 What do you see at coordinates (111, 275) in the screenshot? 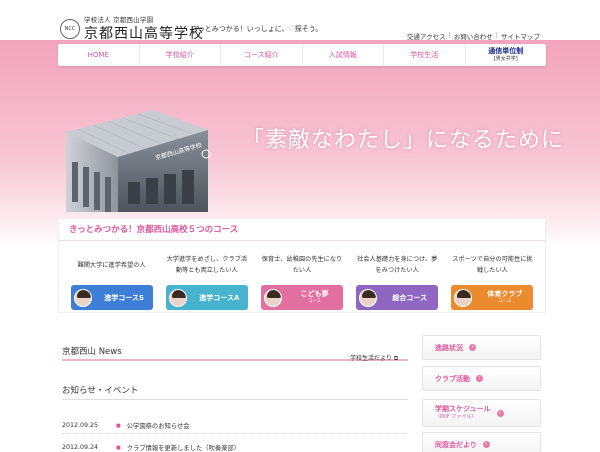
I see `course-card: 難関大学に進学希望の人 進学コースS` at bounding box center [111, 275].